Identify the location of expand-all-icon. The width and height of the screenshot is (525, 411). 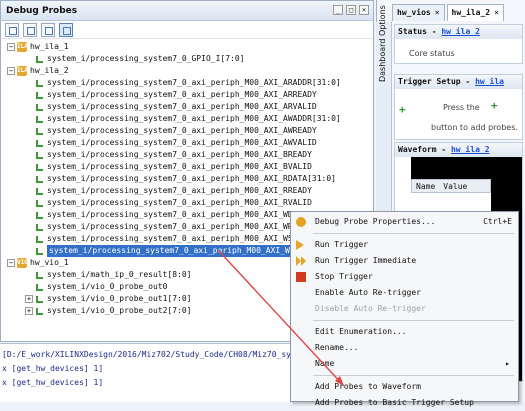
(12, 29).